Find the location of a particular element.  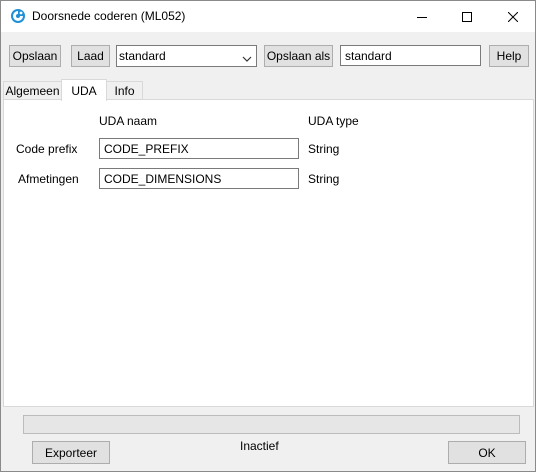

close-icon is located at coordinates (512, 16).